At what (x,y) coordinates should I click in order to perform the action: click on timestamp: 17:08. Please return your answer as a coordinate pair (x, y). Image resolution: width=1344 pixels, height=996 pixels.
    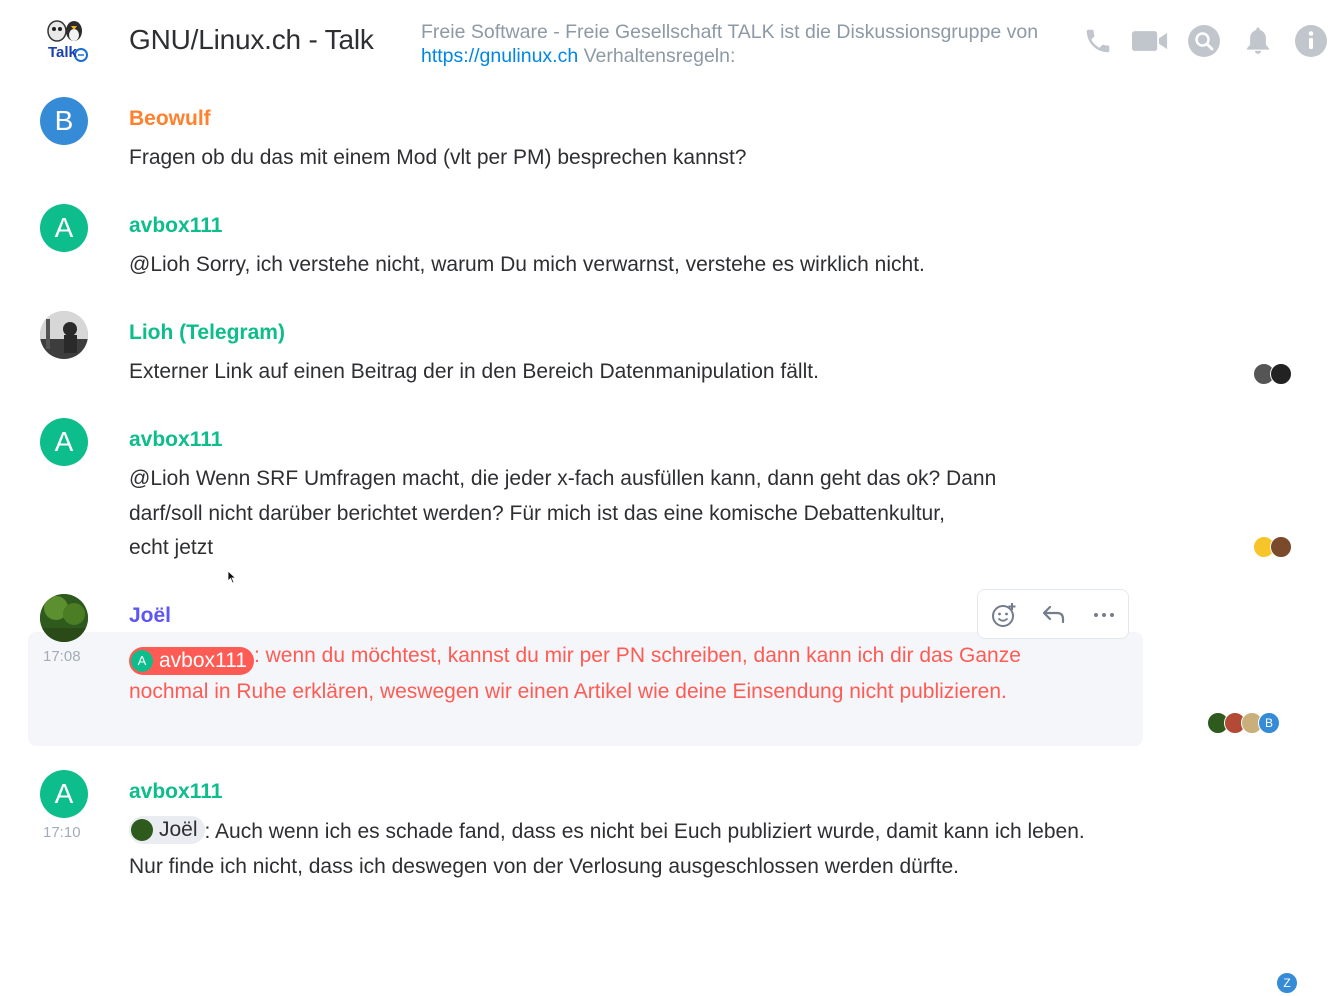
    Looking at the image, I should click on (62, 656).